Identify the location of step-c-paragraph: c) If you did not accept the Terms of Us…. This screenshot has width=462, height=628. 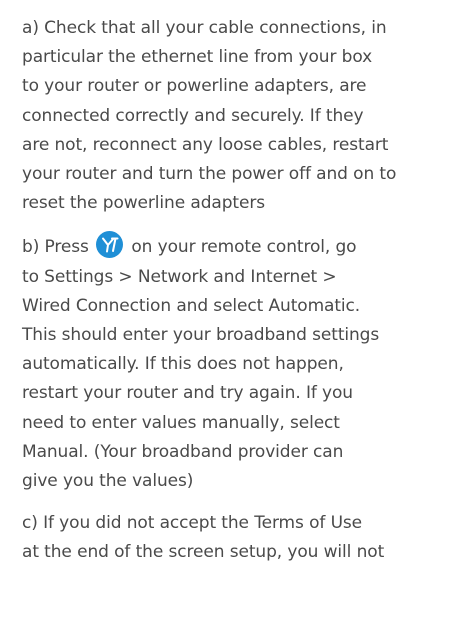
(238, 538).